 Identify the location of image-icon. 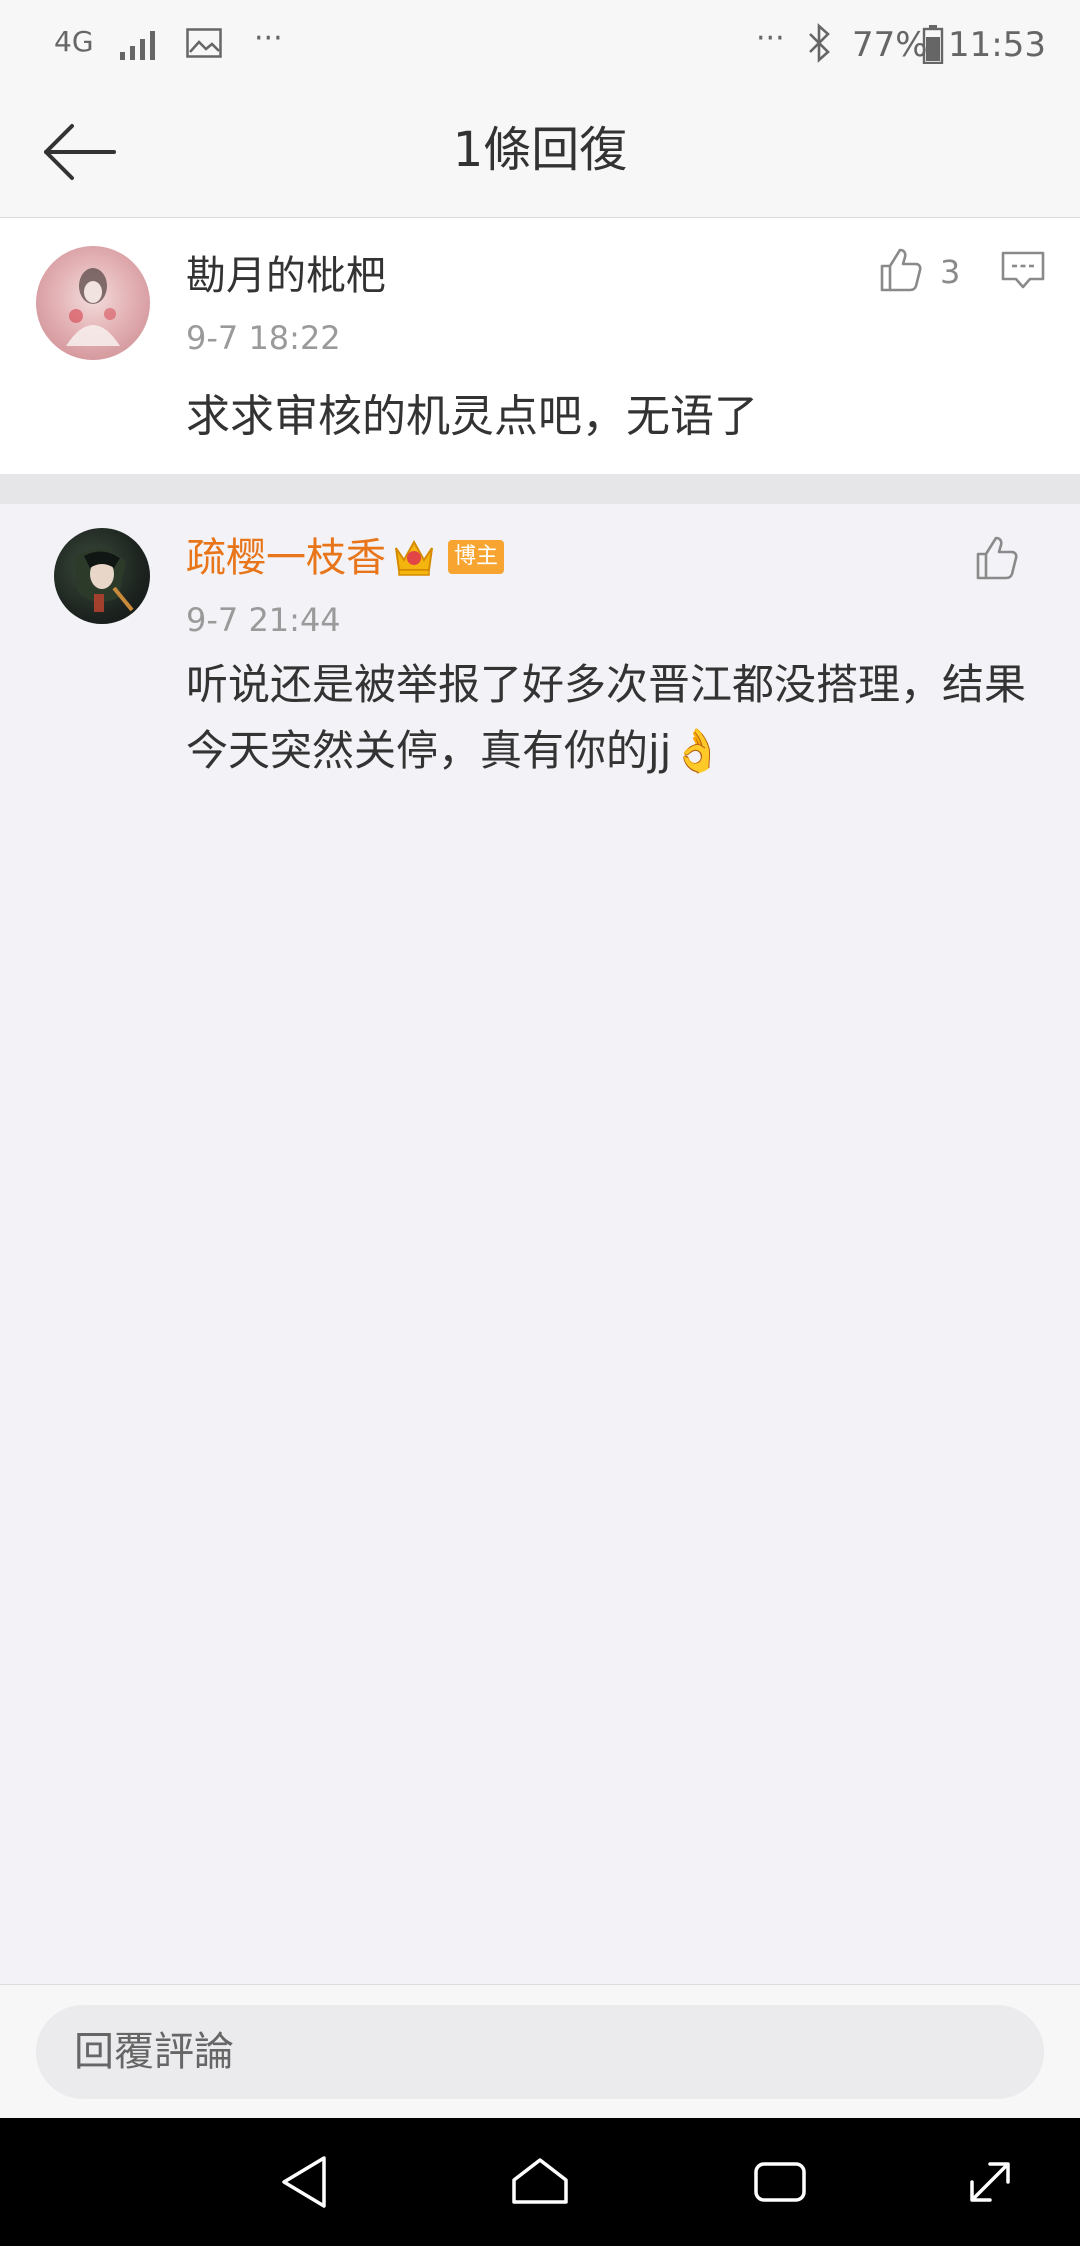
(204, 43).